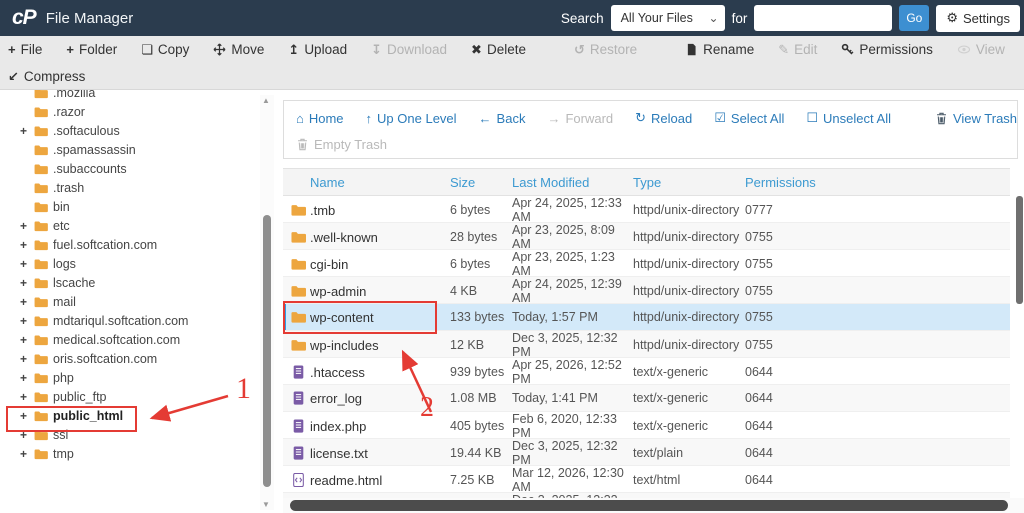  I want to click on nav-row-2: Empty Trash, so click(656, 144).